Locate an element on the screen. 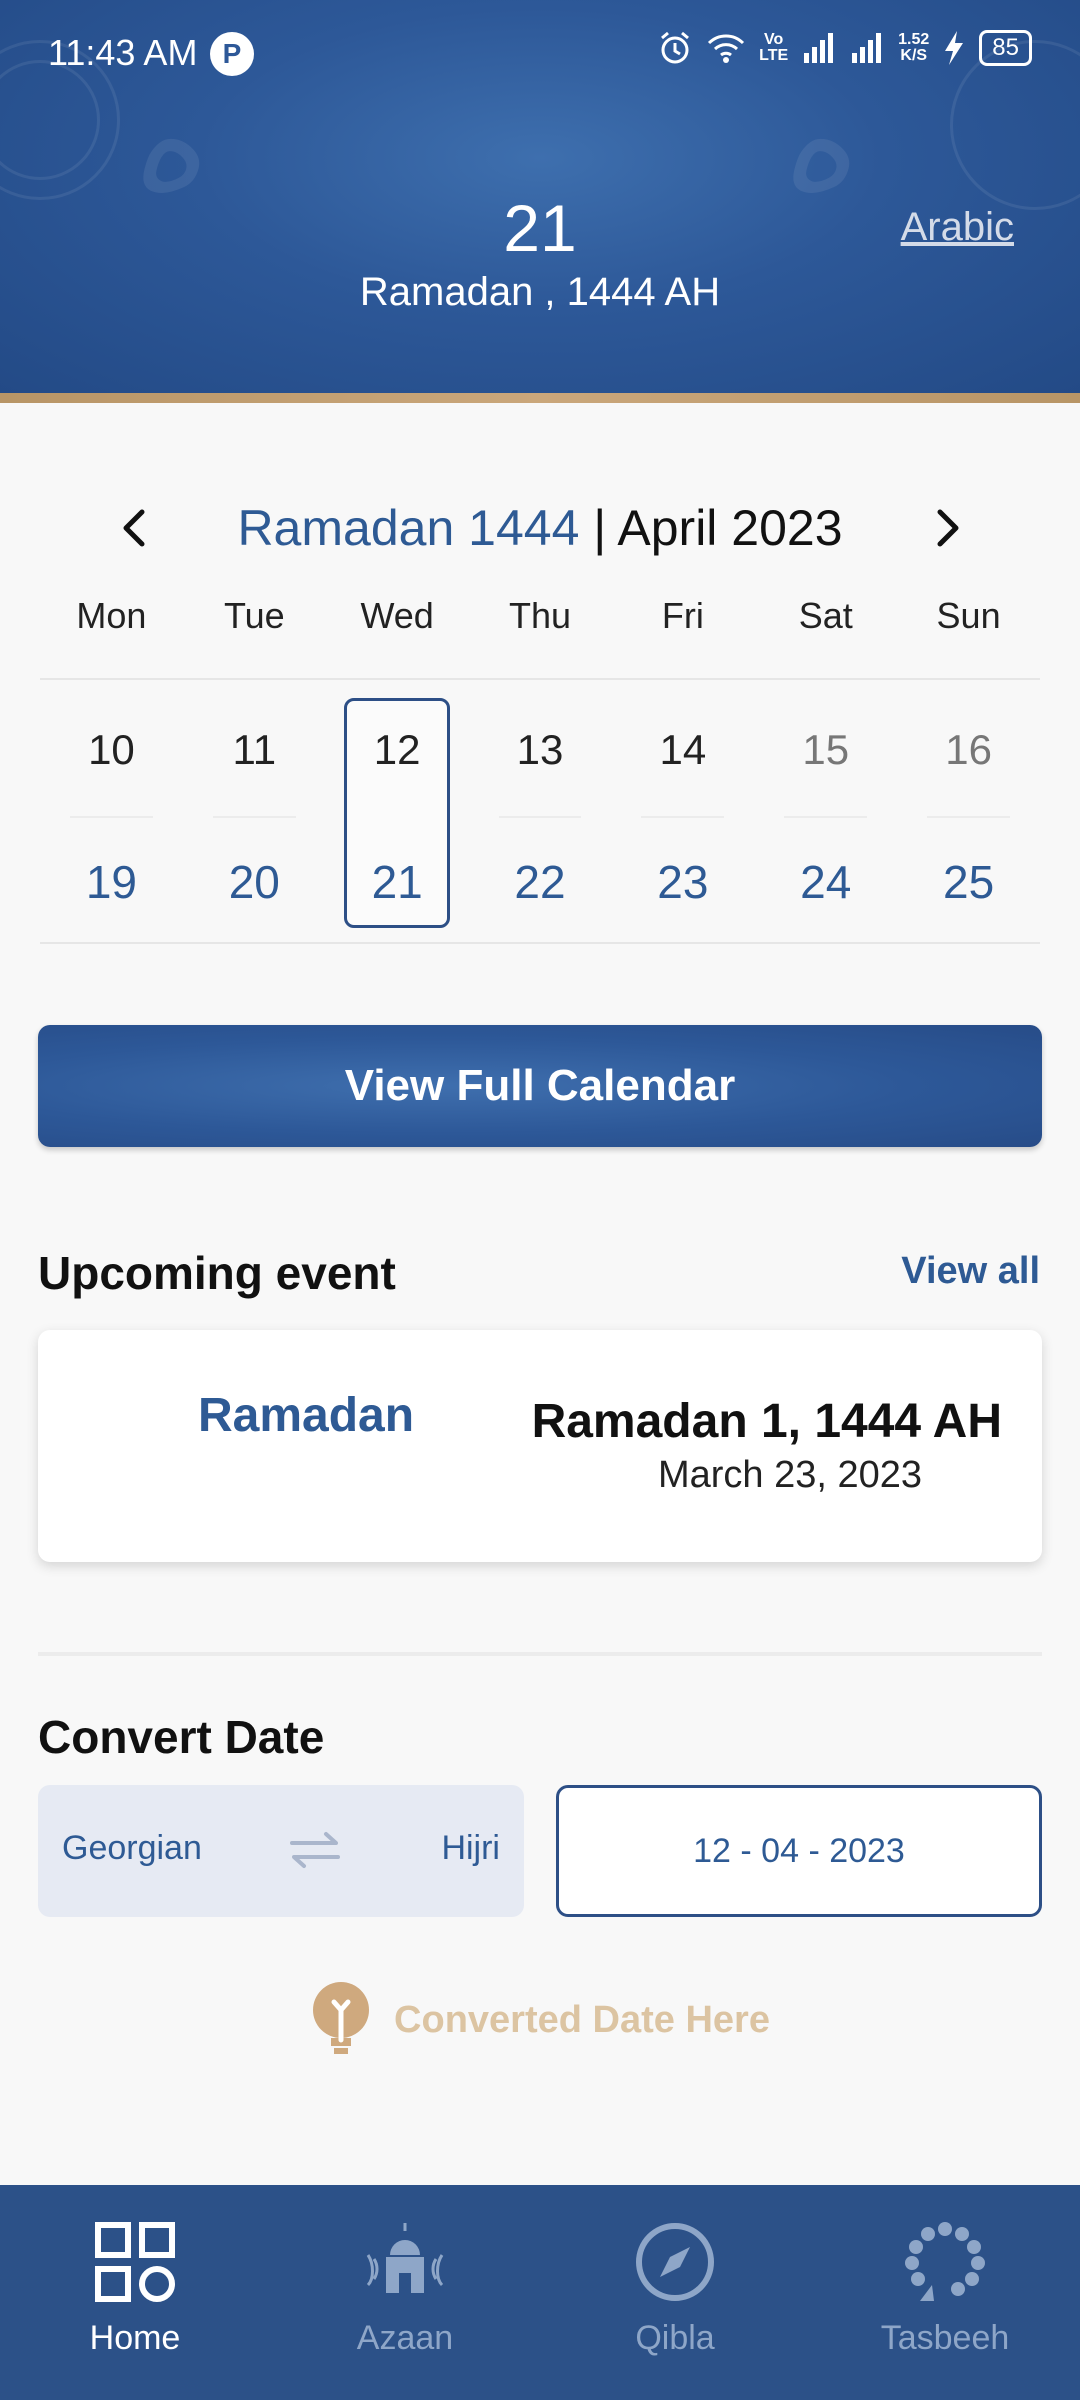 This screenshot has height=2400, width=1080. gregorian-day: 11 is located at coordinates (254, 749).